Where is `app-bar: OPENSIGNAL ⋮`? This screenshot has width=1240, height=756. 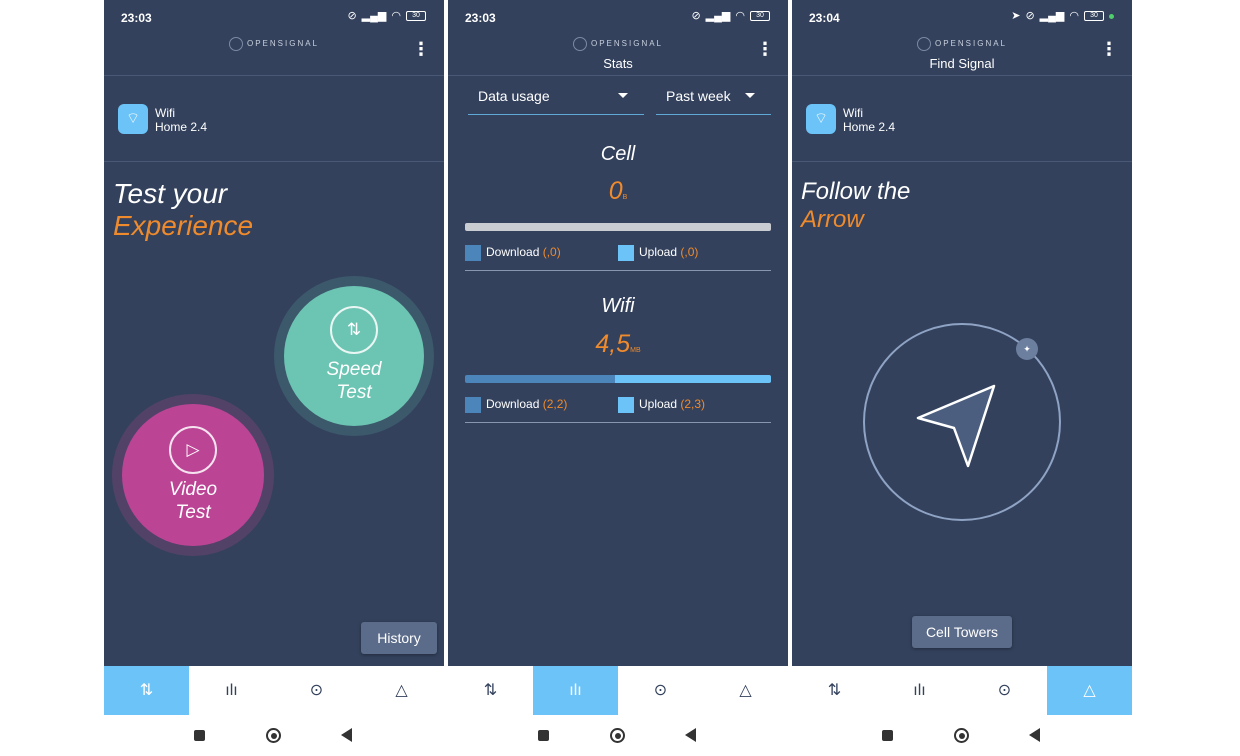 app-bar: OPENSIGNAL ⋮ is located at coordinates (274, 55).